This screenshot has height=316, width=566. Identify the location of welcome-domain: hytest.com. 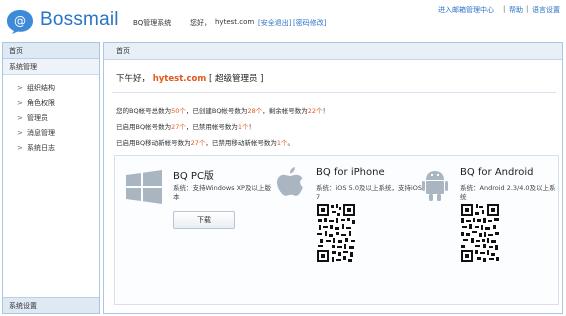
(179, 79).